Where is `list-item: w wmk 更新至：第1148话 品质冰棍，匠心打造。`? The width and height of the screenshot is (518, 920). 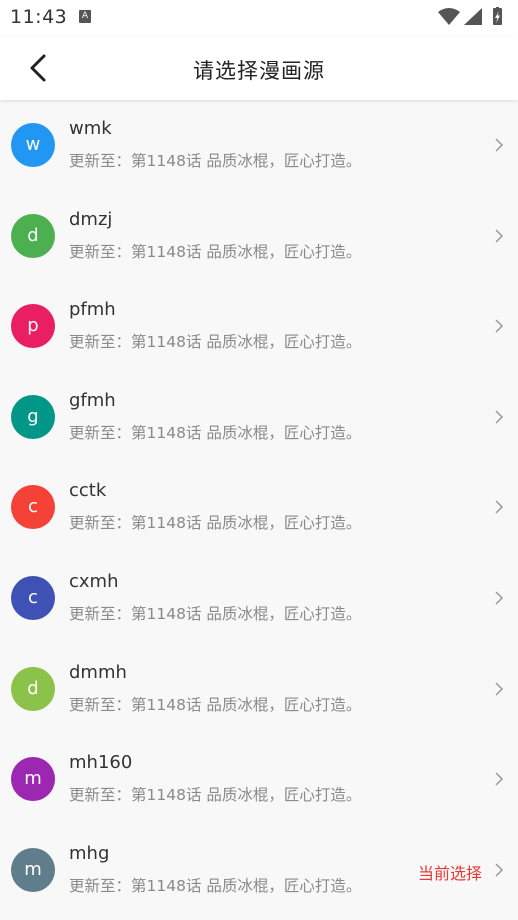 list-item: w wmk 更新至：第1148话 品质冰棍，匠心打造。 is located at coordinates (259, 145).